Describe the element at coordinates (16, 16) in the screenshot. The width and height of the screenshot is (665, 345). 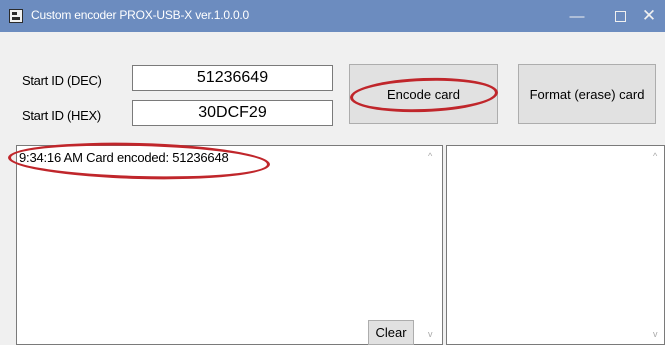
I see `app-icon` at that location.